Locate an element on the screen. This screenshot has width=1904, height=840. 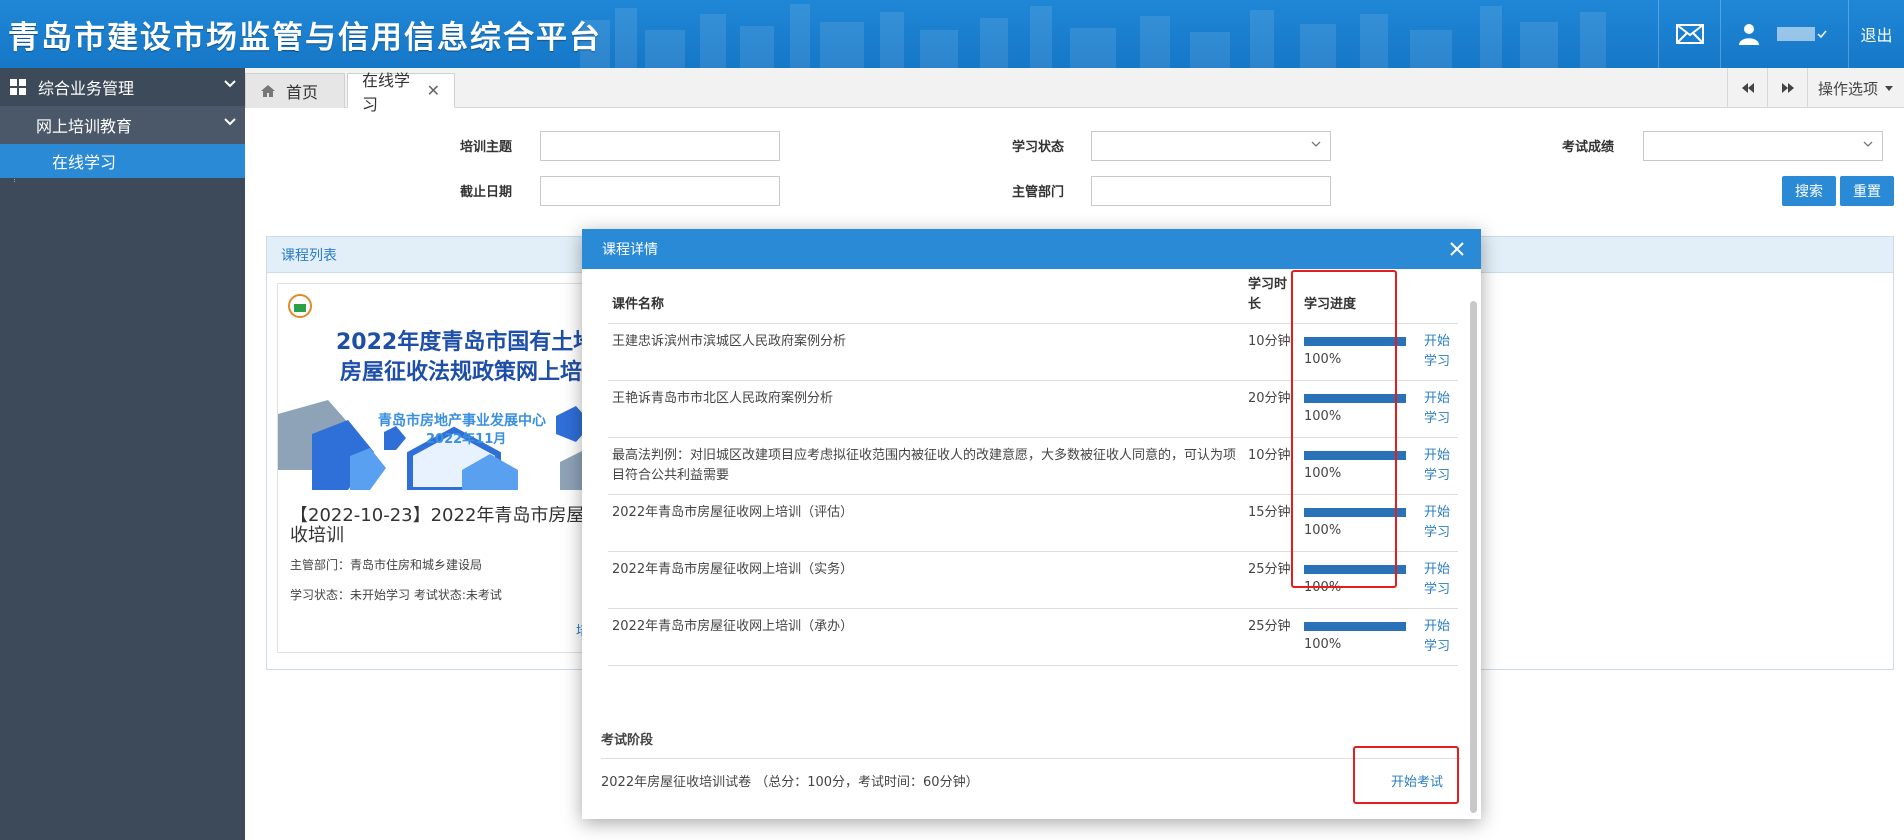
exam-text: 2022年房屋征收培训试卷 （总分：100分，考试时间：60分钟） is located at coordinates (790, 782).